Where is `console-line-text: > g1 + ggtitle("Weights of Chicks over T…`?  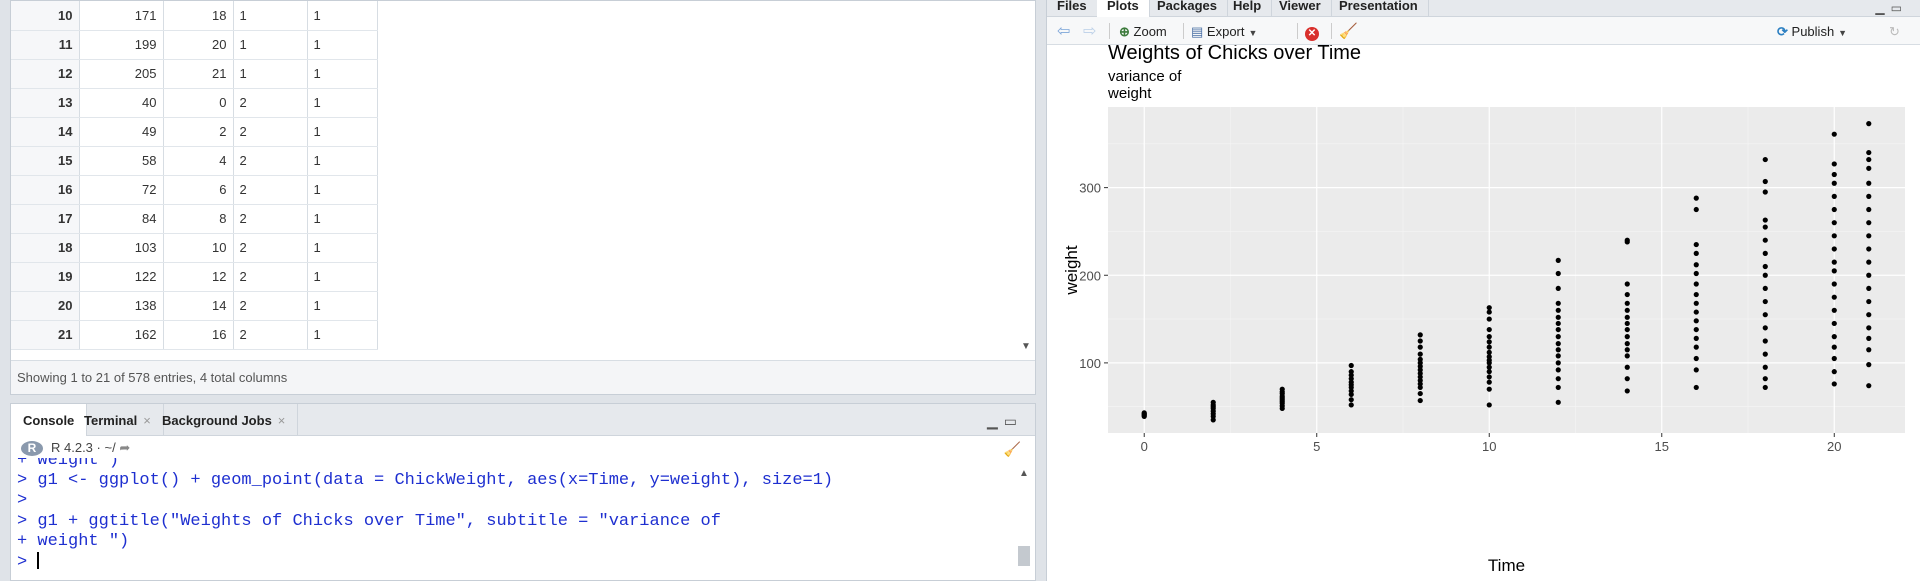
console-line-text: > g1 + ggtitle("Weights of Chicks over T… is located at coordinates (369, 521).